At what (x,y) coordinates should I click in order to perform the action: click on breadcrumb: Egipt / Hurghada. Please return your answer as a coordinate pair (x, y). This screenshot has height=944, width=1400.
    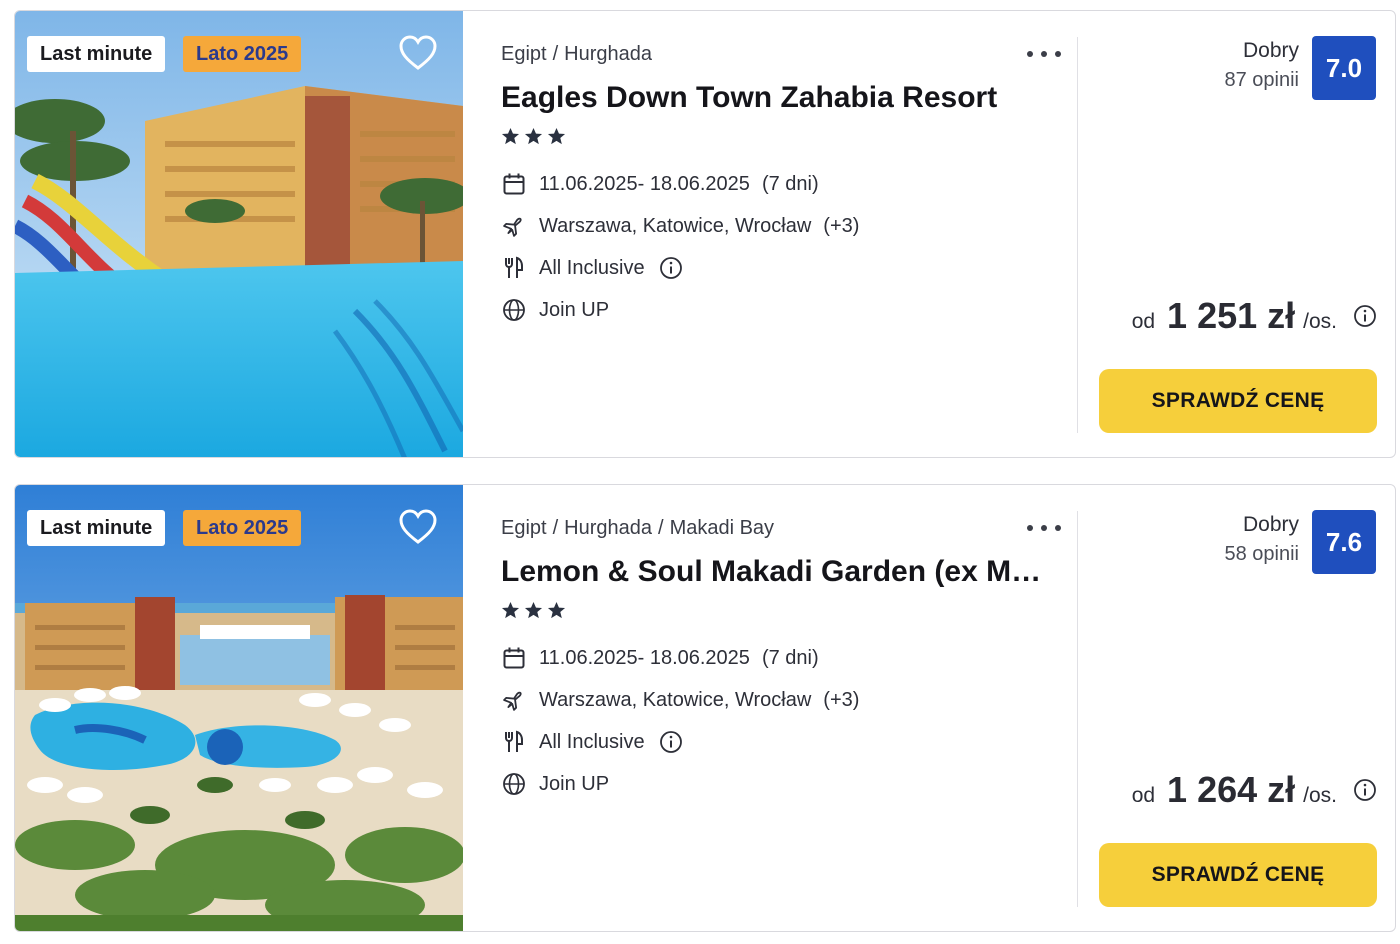
    Looking at the image, I should click on (576, 54).